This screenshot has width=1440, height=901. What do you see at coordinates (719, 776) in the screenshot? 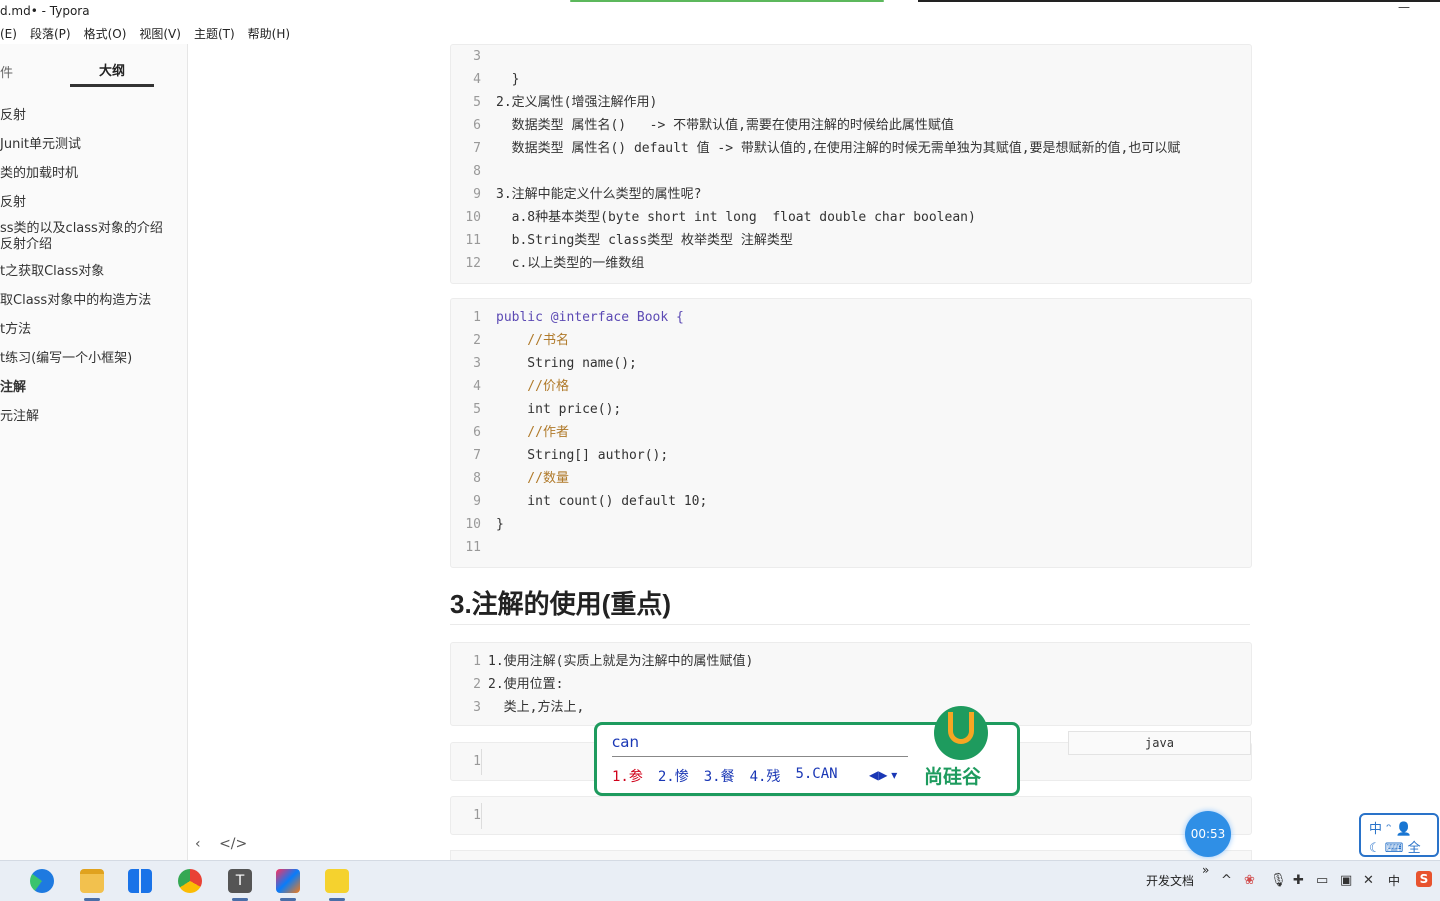
I see `ime-candidate: 3.餐` at bounding box center [719, 776].